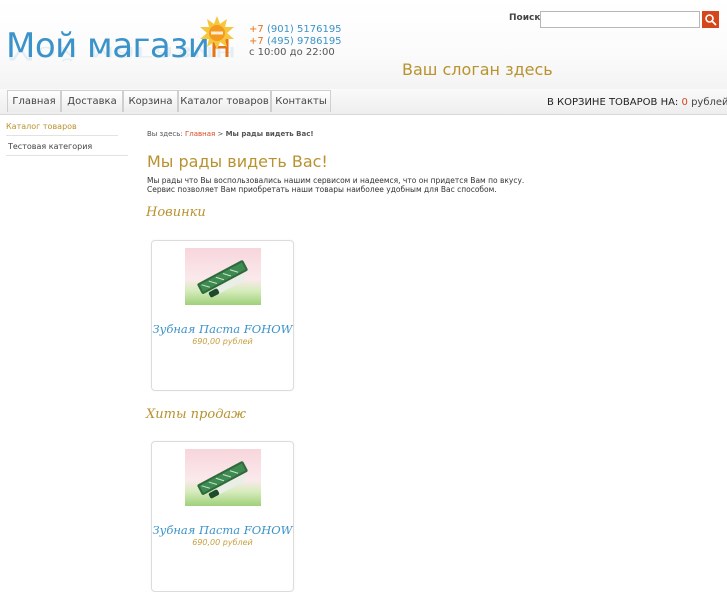  I want to click on search-button, so click(710, 19).